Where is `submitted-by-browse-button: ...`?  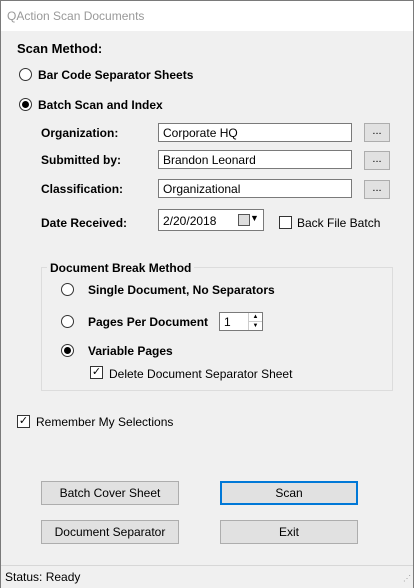
submitted-by-browse-button: ... is located at coordinates (377, 160).